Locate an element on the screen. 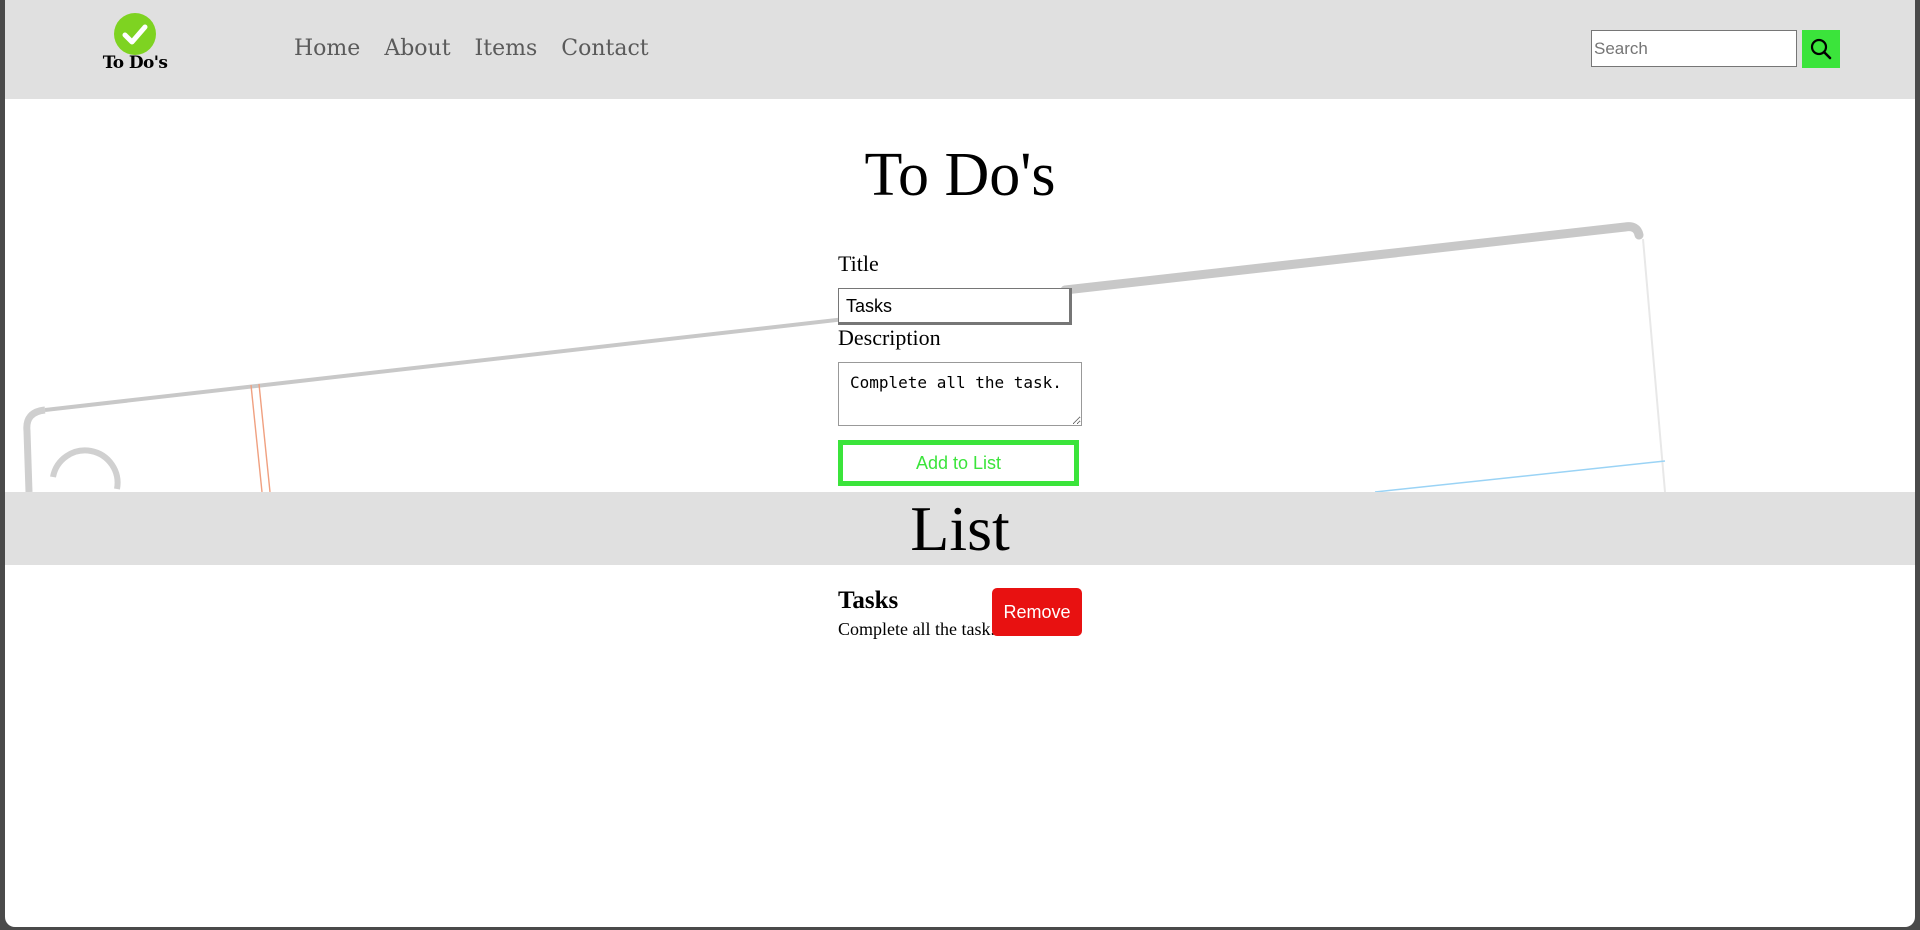 Image resolution: width=1920 pixels, height=930 pixels. list-heading: List is located at coordinates (960, 528).